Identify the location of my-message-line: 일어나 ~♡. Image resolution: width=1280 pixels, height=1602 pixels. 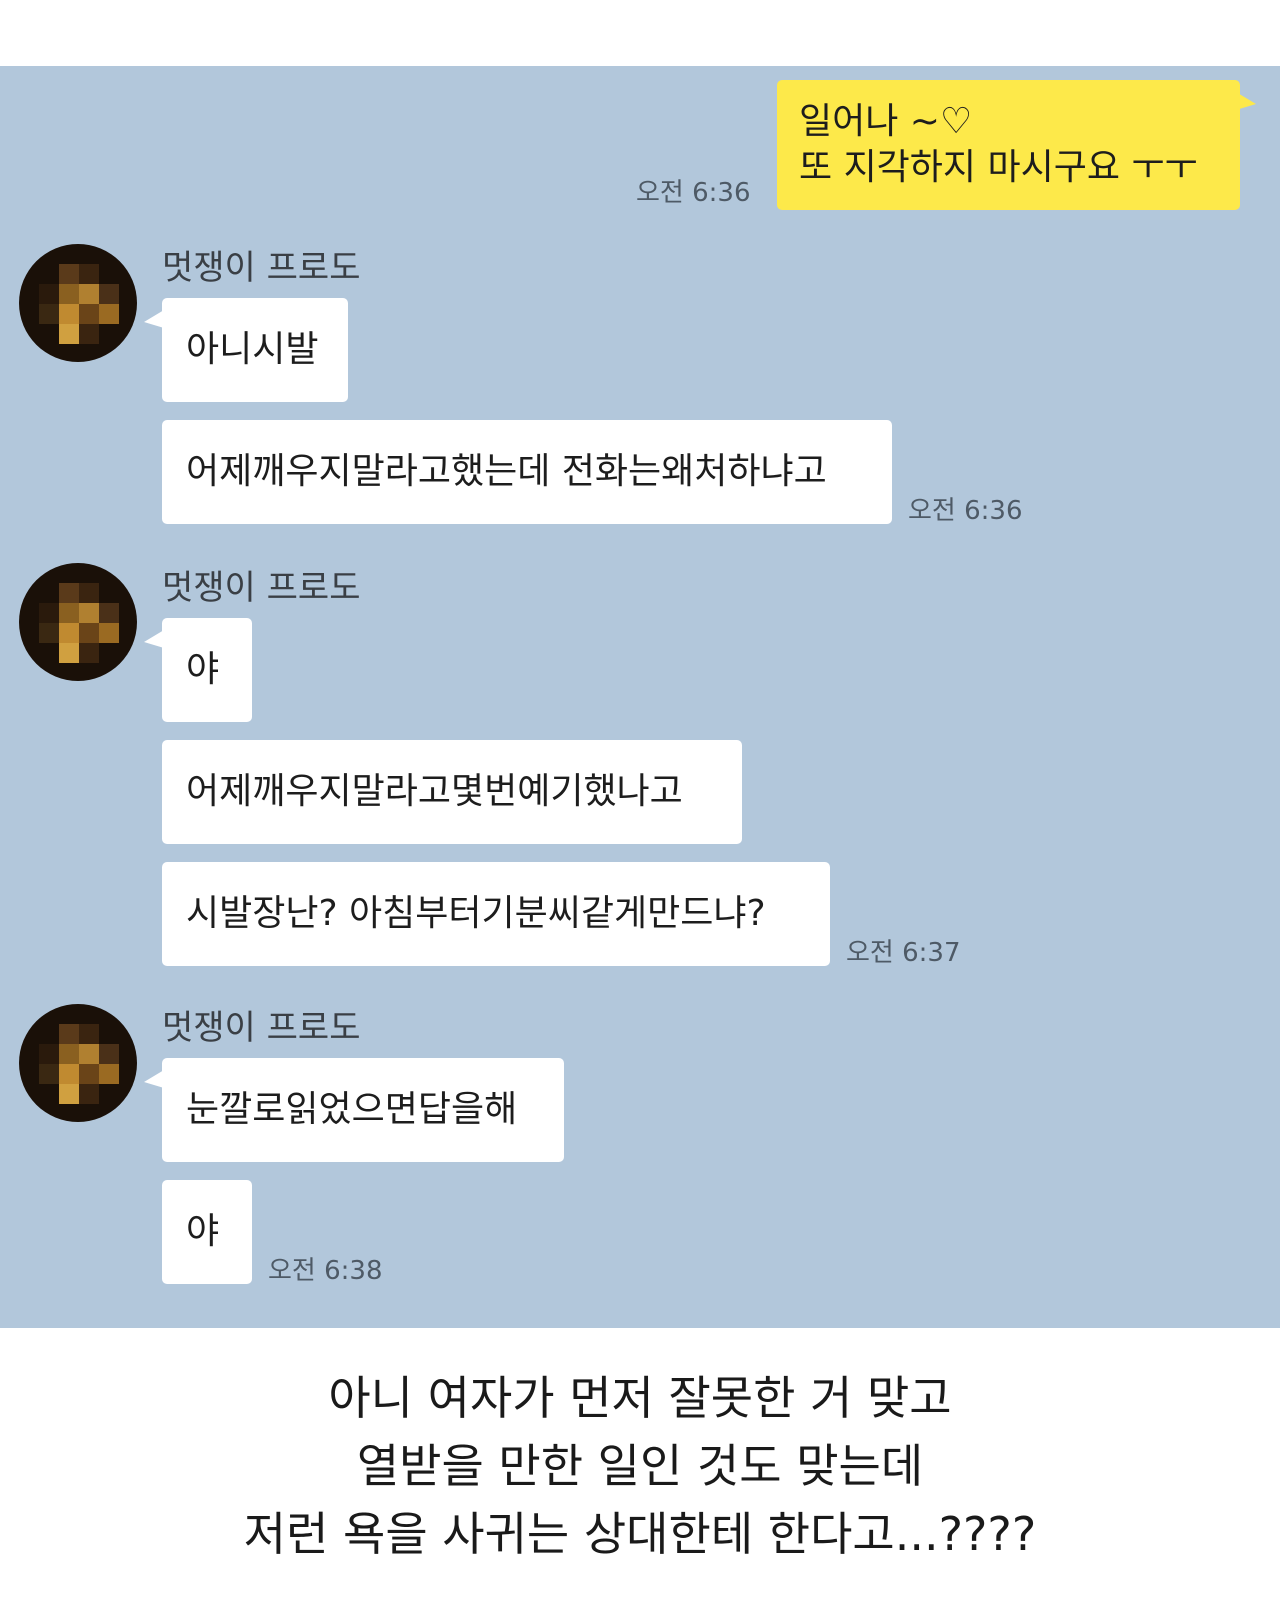
(886, 121).